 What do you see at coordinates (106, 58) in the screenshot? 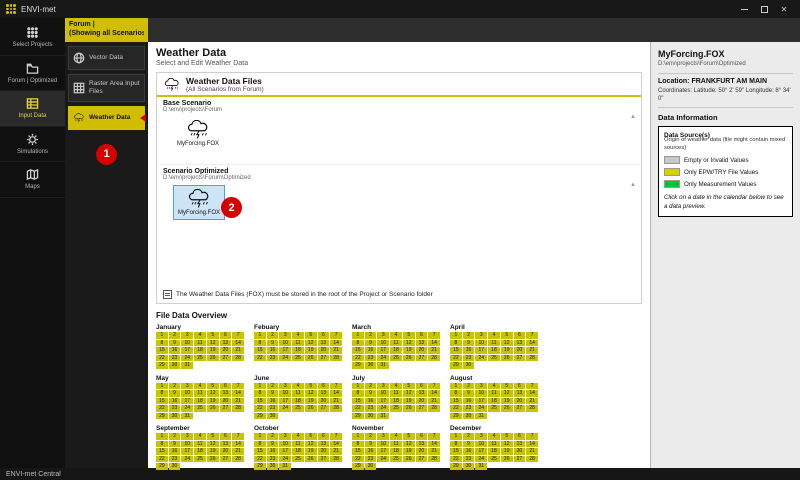
I see `subsidebar-item-vector-data: Vector Data` at bounding box center [106, 58].